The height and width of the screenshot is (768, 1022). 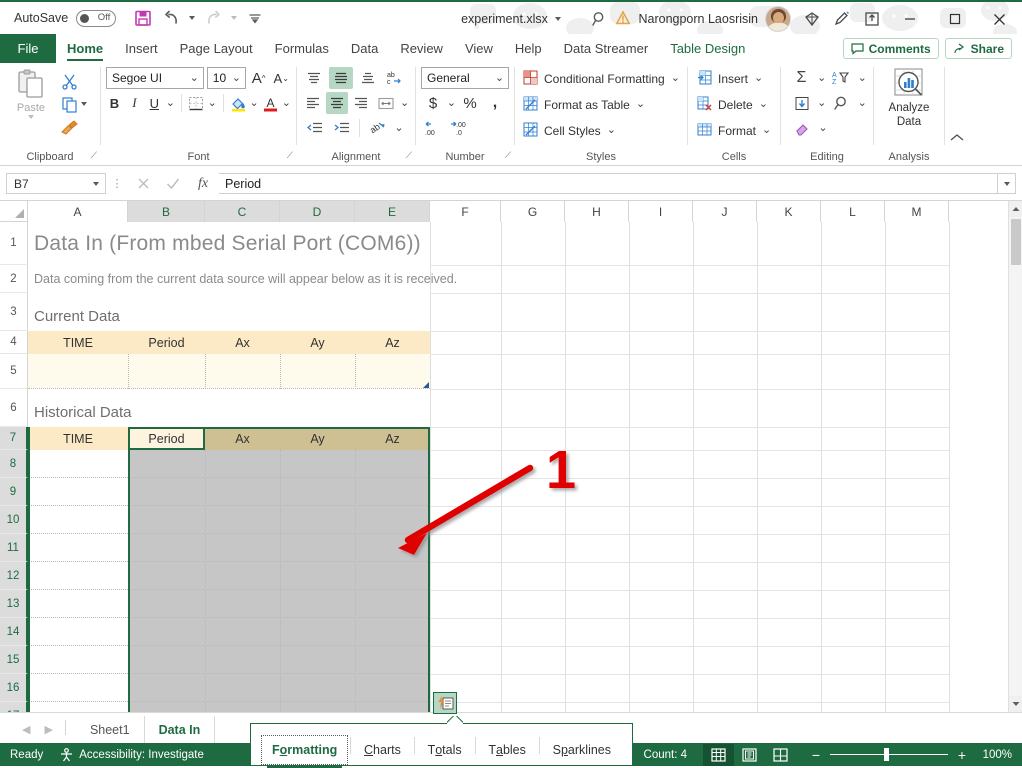 I want to click on tab-formulas: Formulas, so click(x=302, y=48).